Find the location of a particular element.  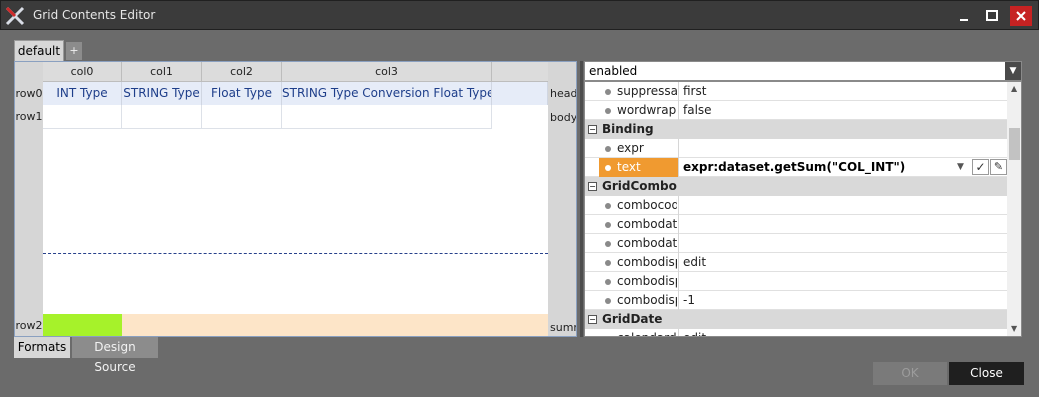

chevron-down-icon: ▼ is located at coordinates (1013, 71).